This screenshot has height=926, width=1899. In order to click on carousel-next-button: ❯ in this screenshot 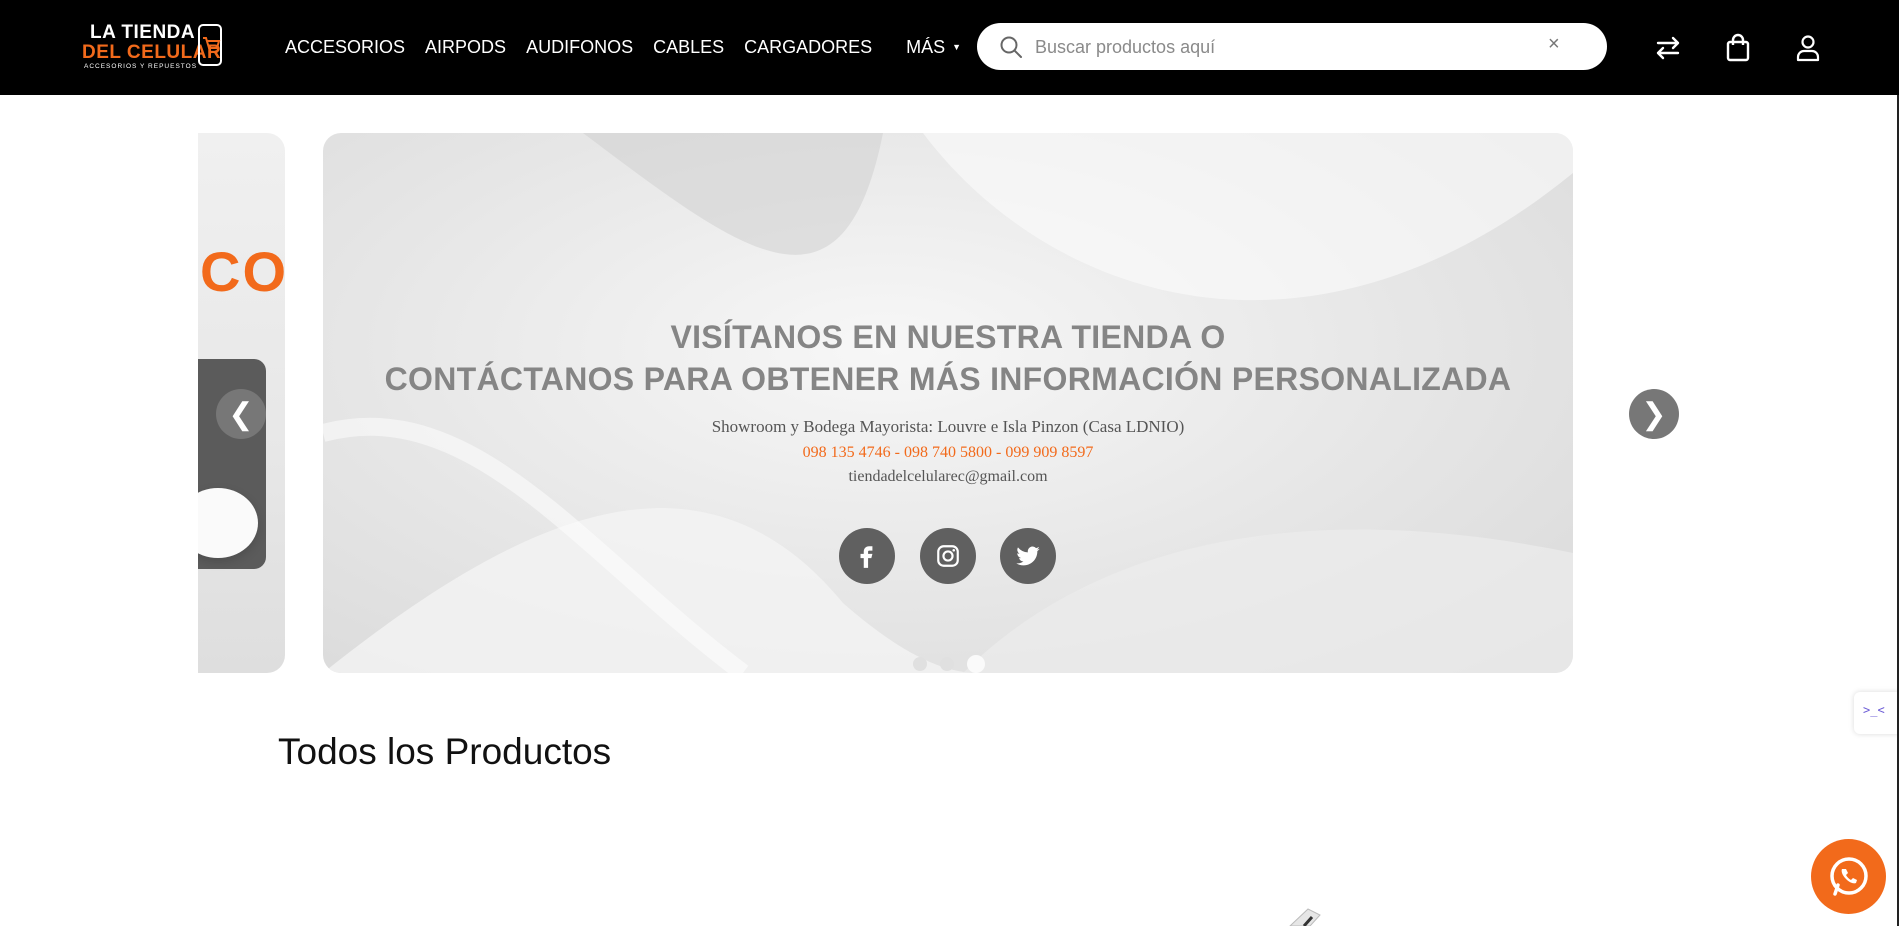, I will do `click(1654, 414)`.